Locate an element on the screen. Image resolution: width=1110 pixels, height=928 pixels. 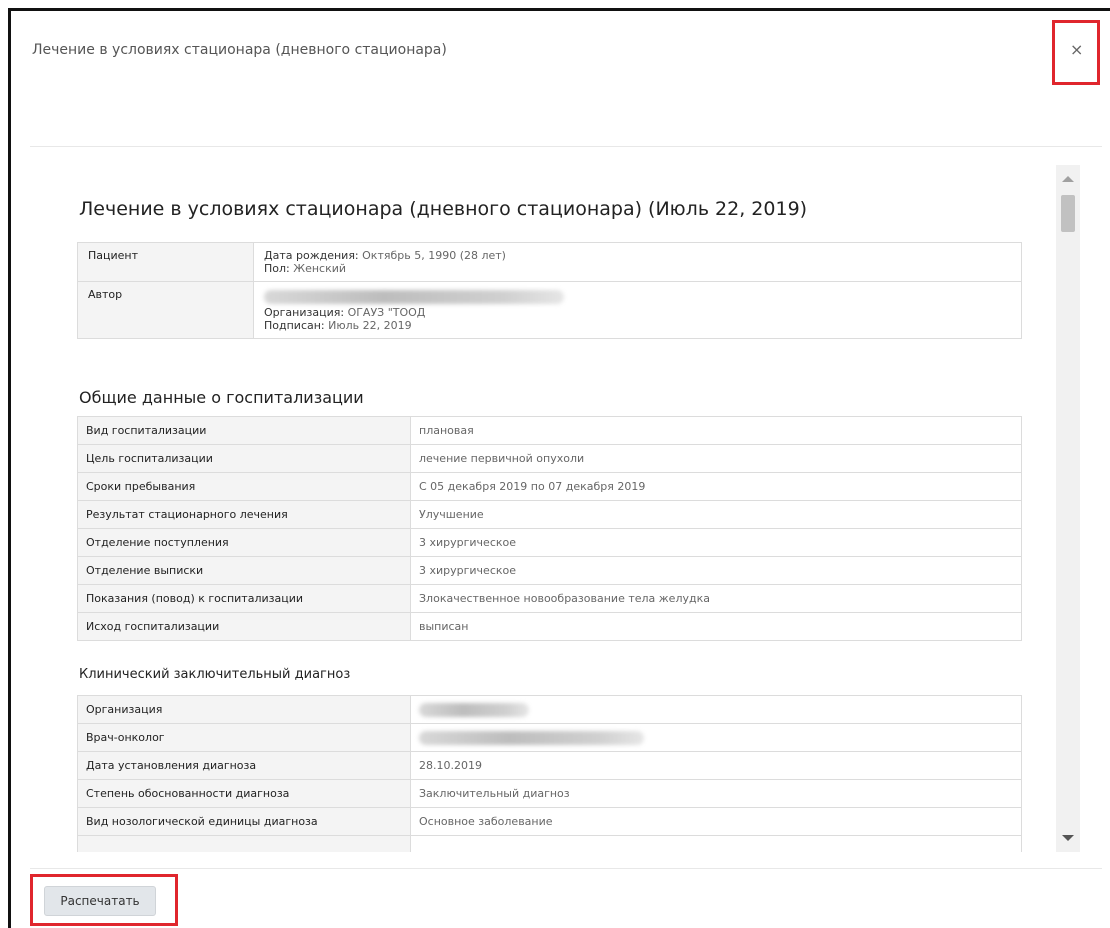
sex-label: Пол: is located at coordinates (277, 268).